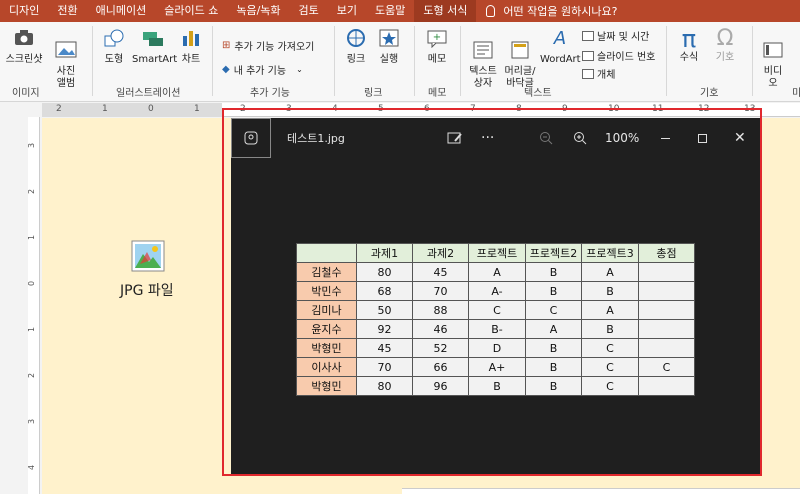 The image size is (800, 494). Describe the element at coordinates (155, 47) in the screenshot. I see `smartart-button: SmartArt` at that location.